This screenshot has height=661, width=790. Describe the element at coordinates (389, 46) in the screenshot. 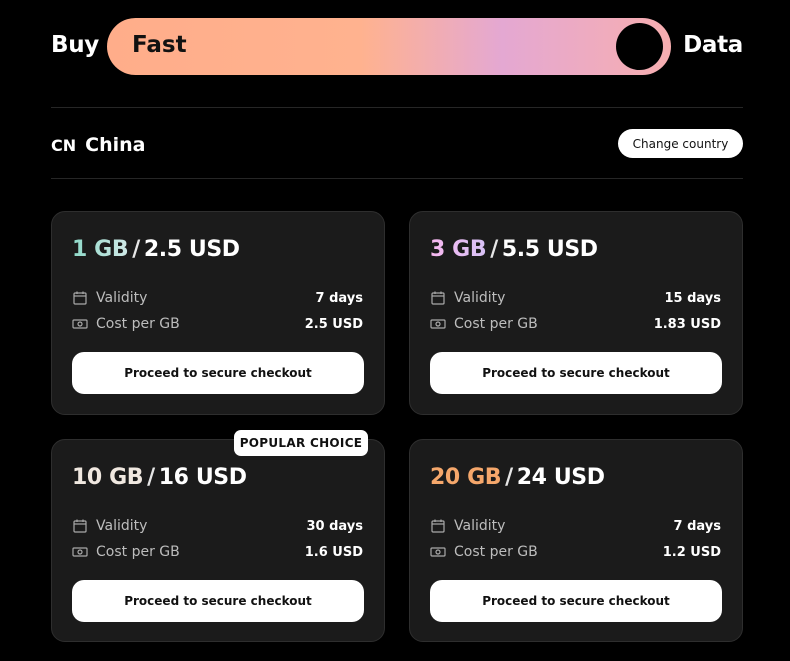

I see `hero-toggle-pill: Fast` at that location.